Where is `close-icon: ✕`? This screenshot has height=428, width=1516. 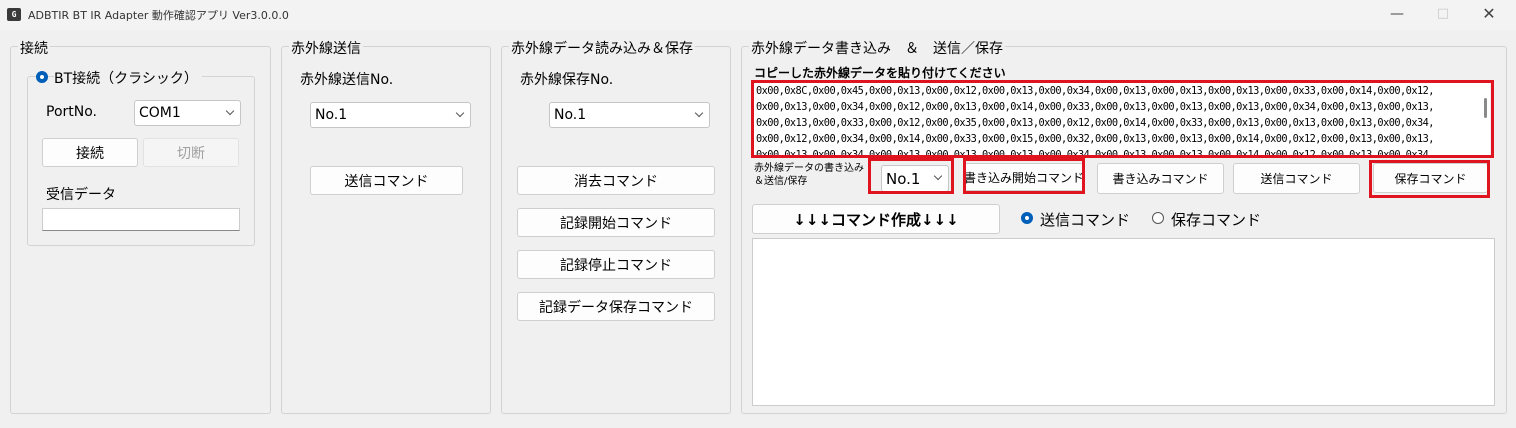
close-icon: ✕ is located at coordinates (1489, 15).